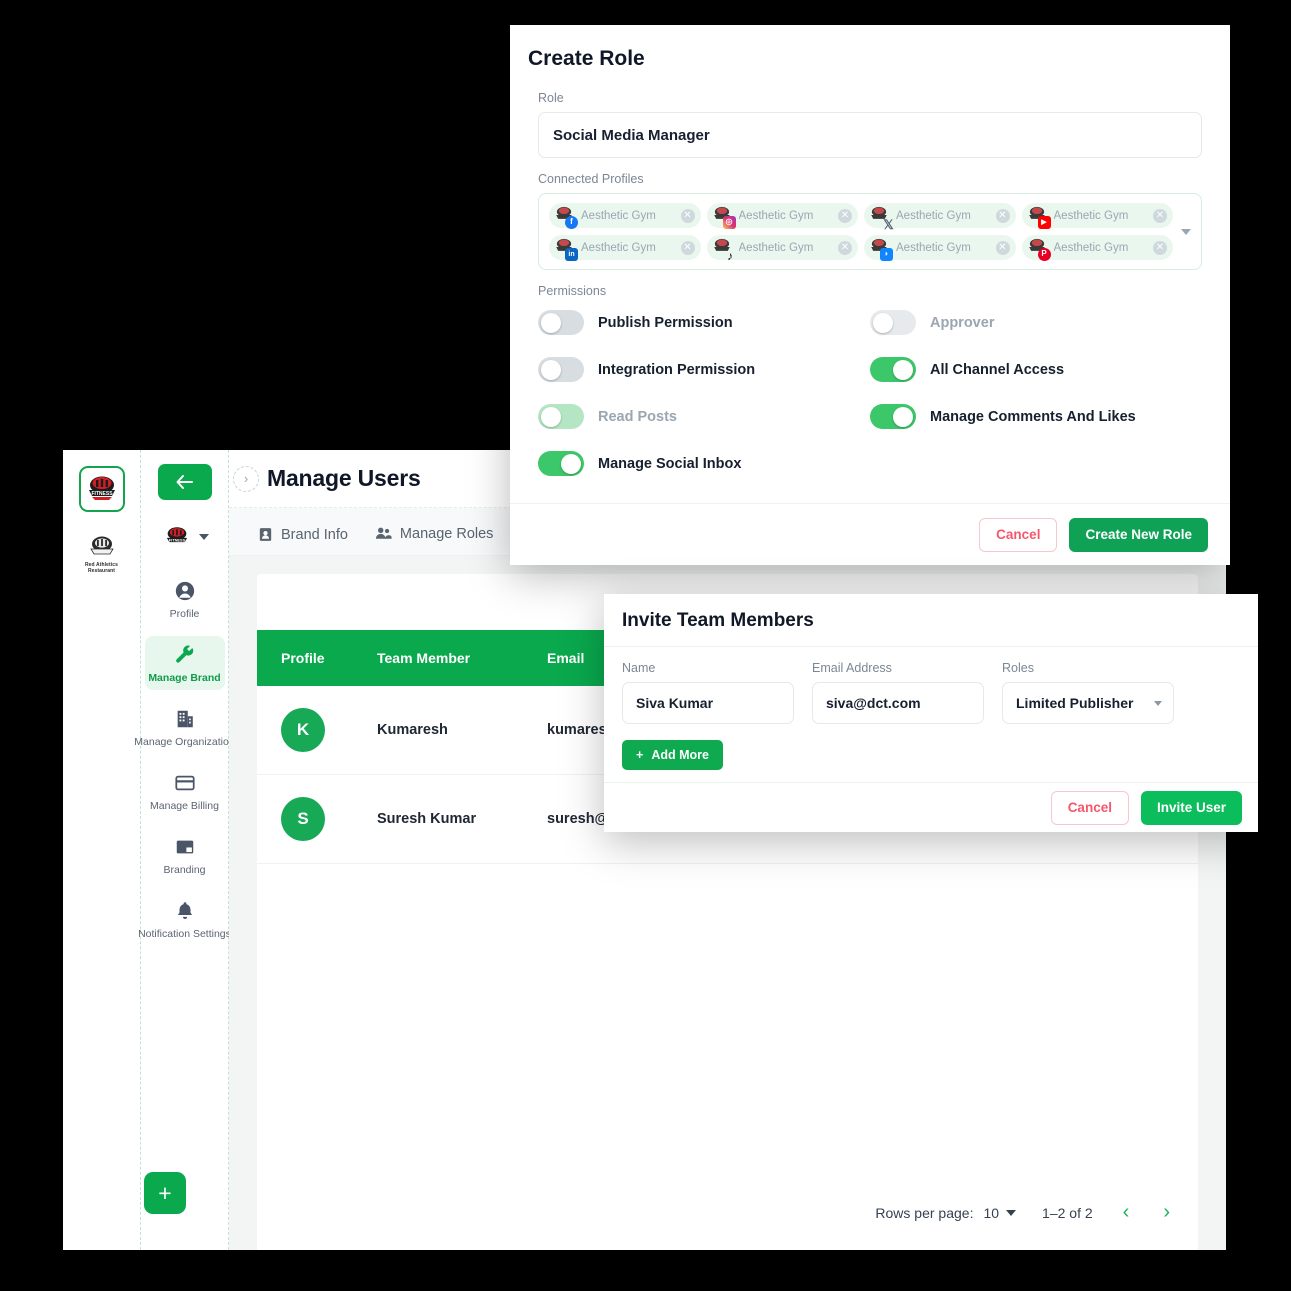 The width and height of the screenshot is (1291, 1291). I want to click on invite-name-field: Name, so click(708, 692).